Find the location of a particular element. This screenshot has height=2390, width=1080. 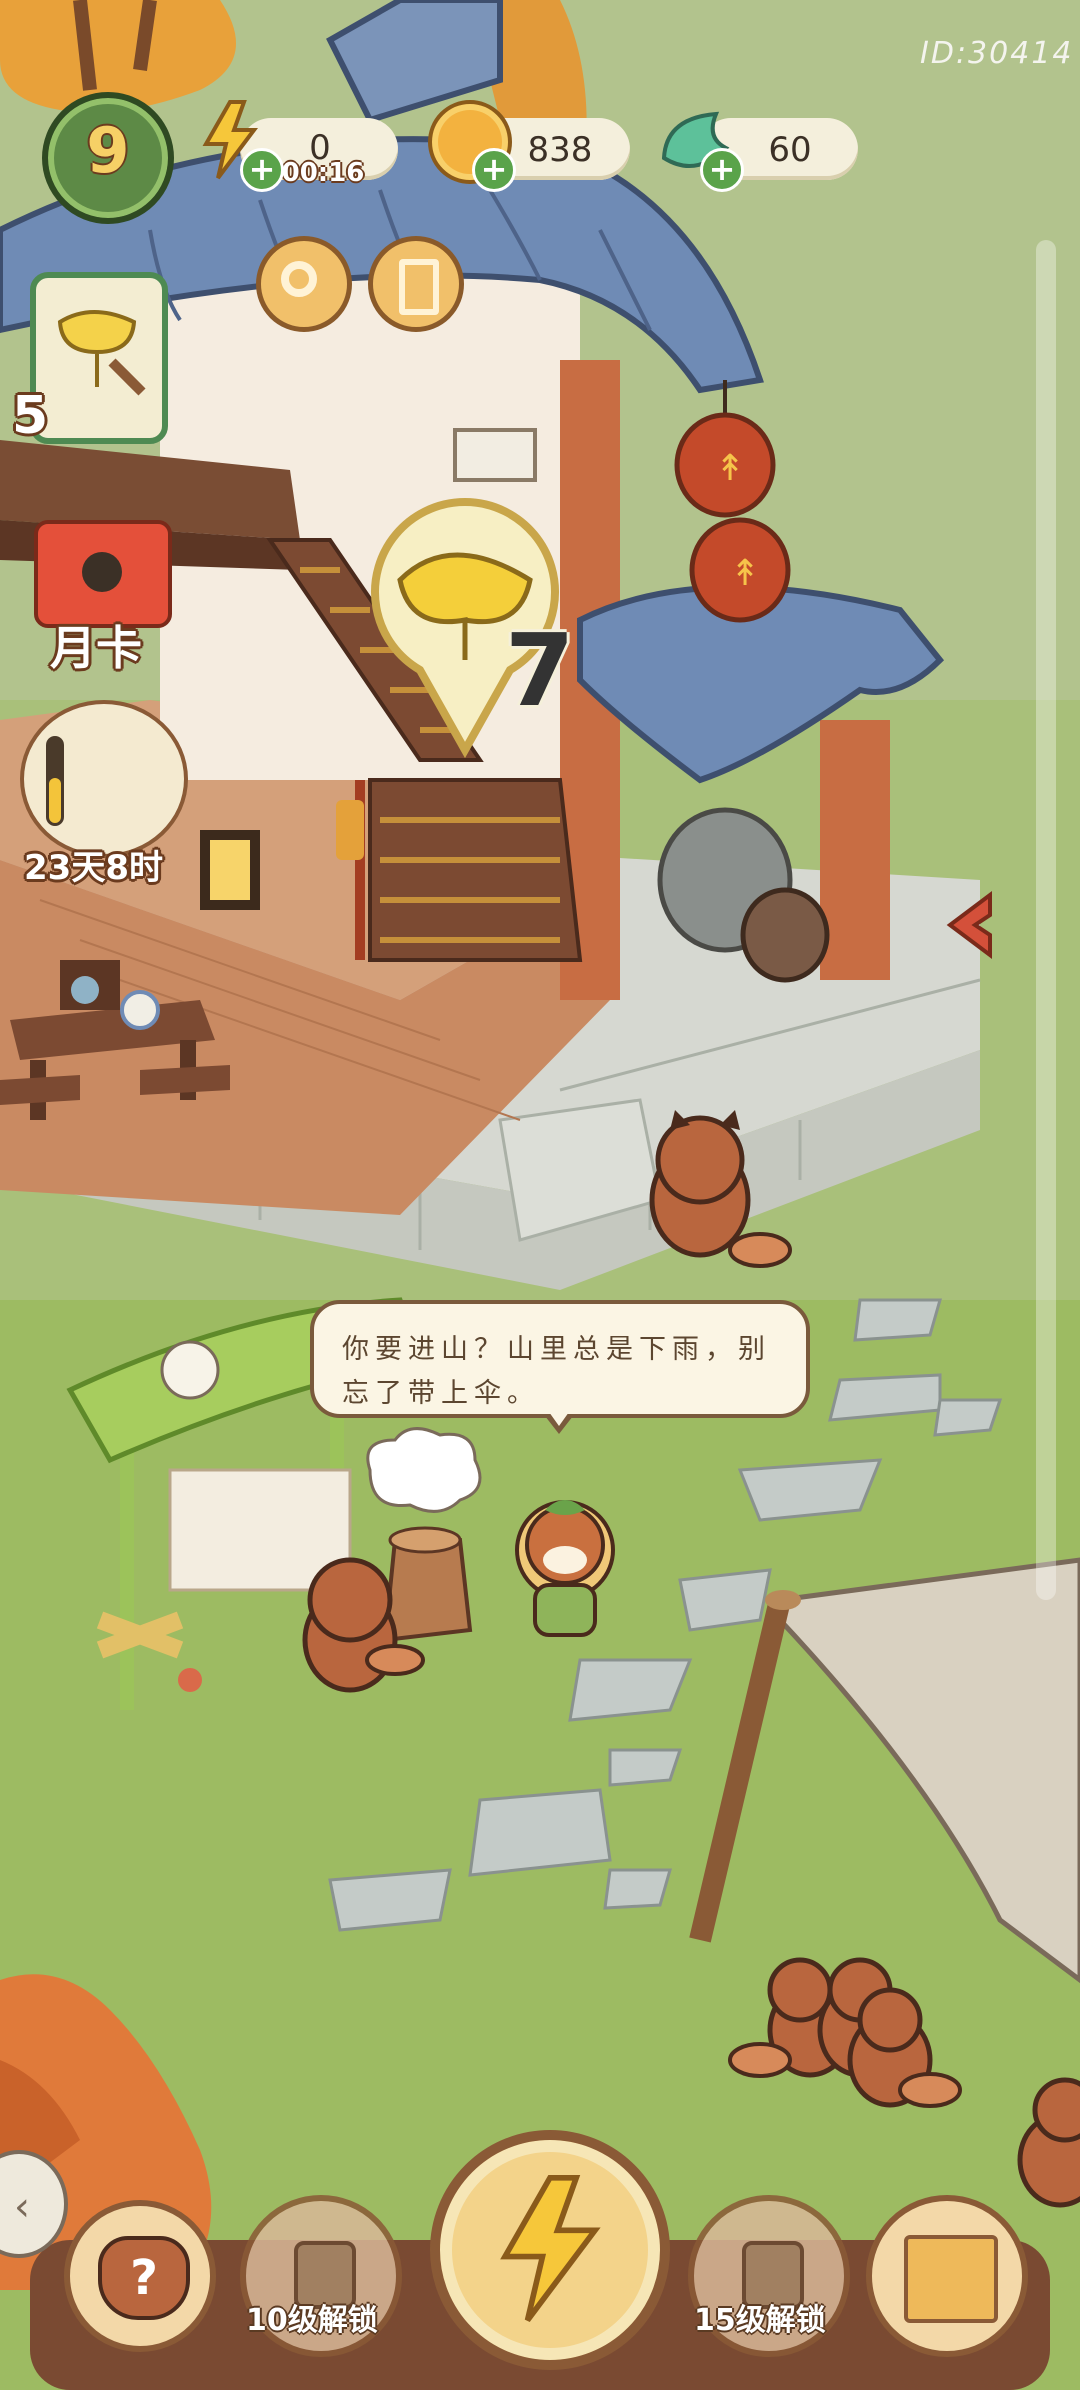

journal-button is located at coordinates (416, 284).